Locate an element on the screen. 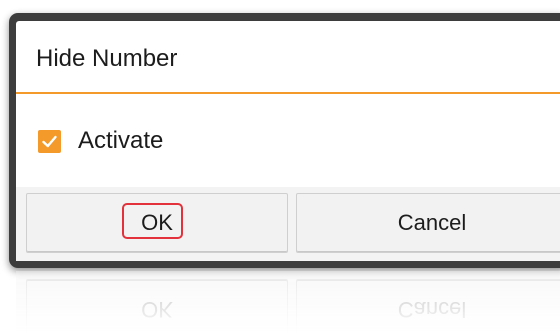 The height and width of the screenshot is (333, 560). activate-label: Activate is located at coordinates (121, 140).